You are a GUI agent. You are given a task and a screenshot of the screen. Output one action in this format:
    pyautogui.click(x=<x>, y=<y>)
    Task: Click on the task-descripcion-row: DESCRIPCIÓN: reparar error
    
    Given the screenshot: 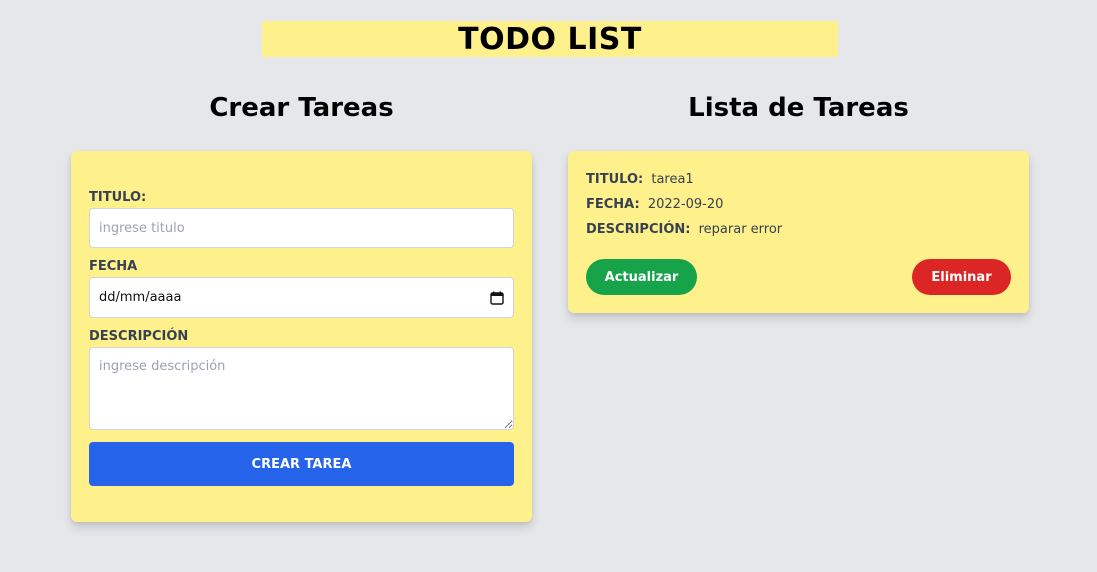 What is the action you would take?
    pyautogui.click(x=684, y=229)
    